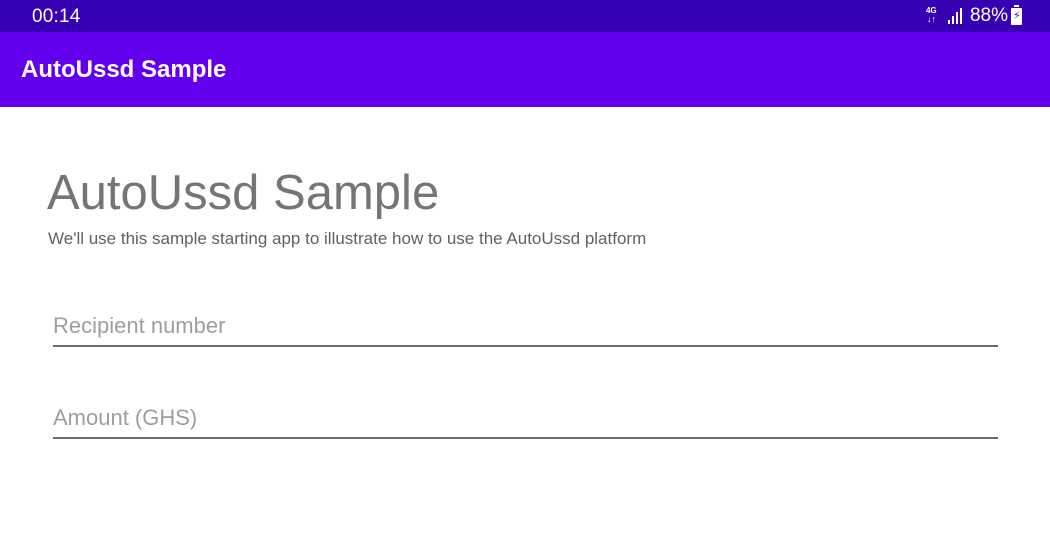  I want to click on battery-charging-icon: ⚡, so click(1016, 14).